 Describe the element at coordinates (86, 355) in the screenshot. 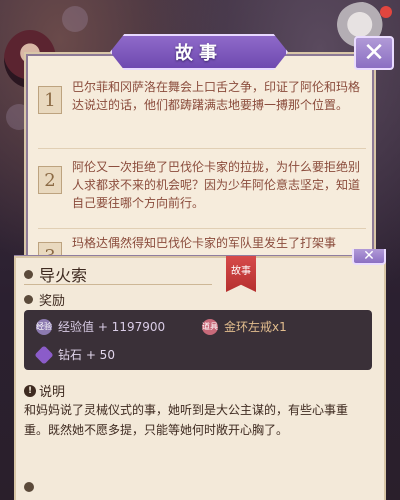

I see `reward-text: 钻石 + 50` at that location.